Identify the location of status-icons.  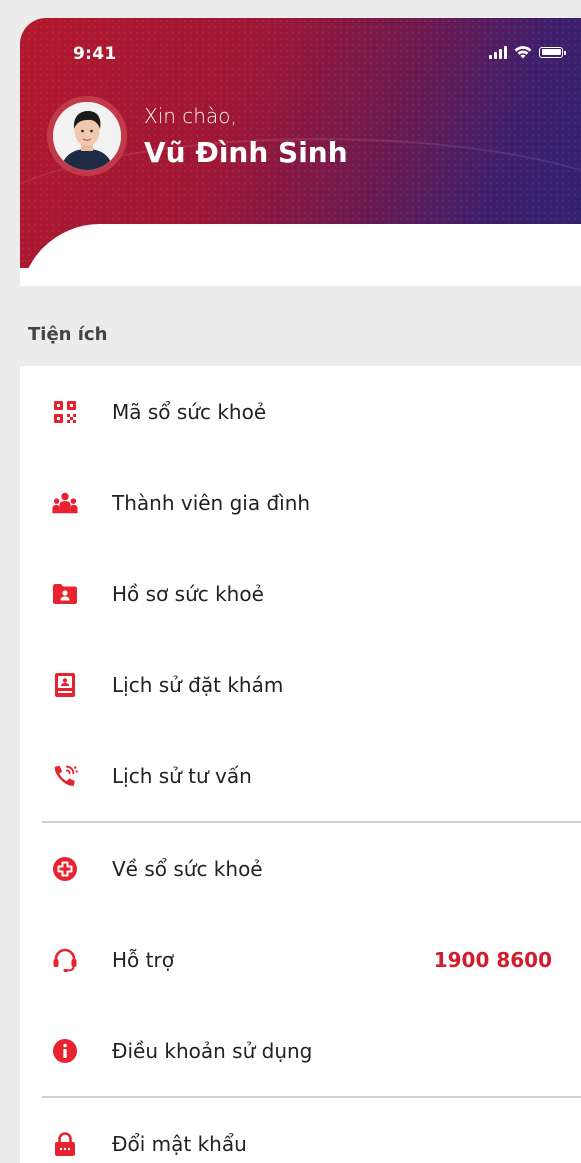
(527, 52).